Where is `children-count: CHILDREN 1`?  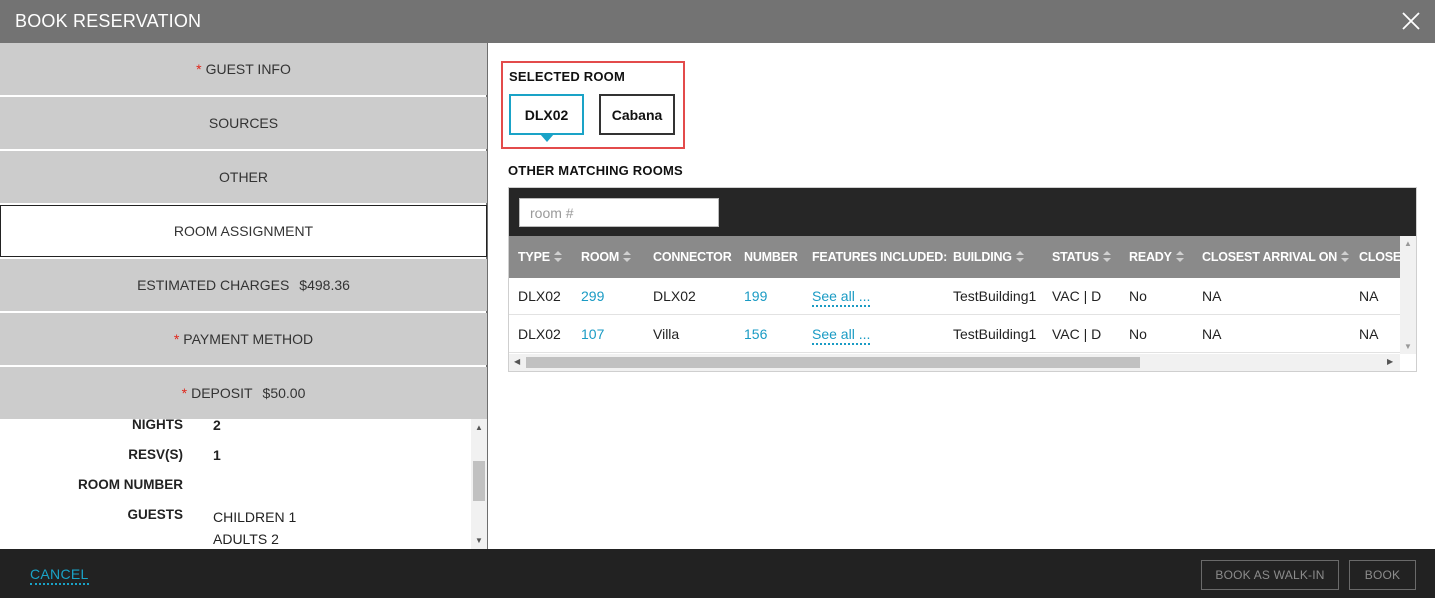 children-count: CHILDREN 1 is located at coordinates (255, 517).